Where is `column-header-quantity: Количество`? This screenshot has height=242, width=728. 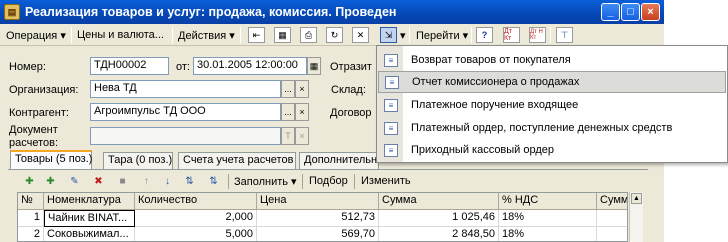
column-header-quantity: Количество is located at coordinates (196, 201).